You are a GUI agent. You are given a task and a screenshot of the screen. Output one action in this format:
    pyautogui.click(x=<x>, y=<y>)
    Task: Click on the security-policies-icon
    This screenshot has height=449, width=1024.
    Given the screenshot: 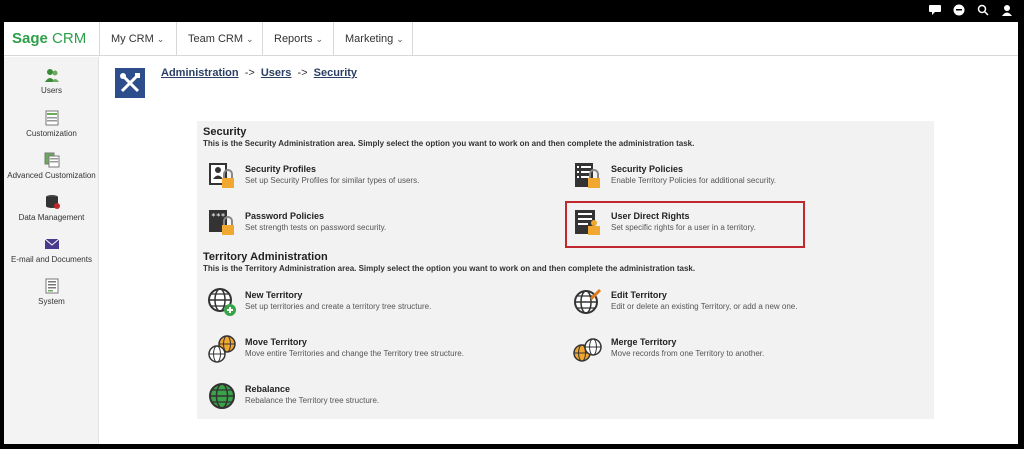 What is the action you would take?
    pyautogui.click(x=587, y=175)
    